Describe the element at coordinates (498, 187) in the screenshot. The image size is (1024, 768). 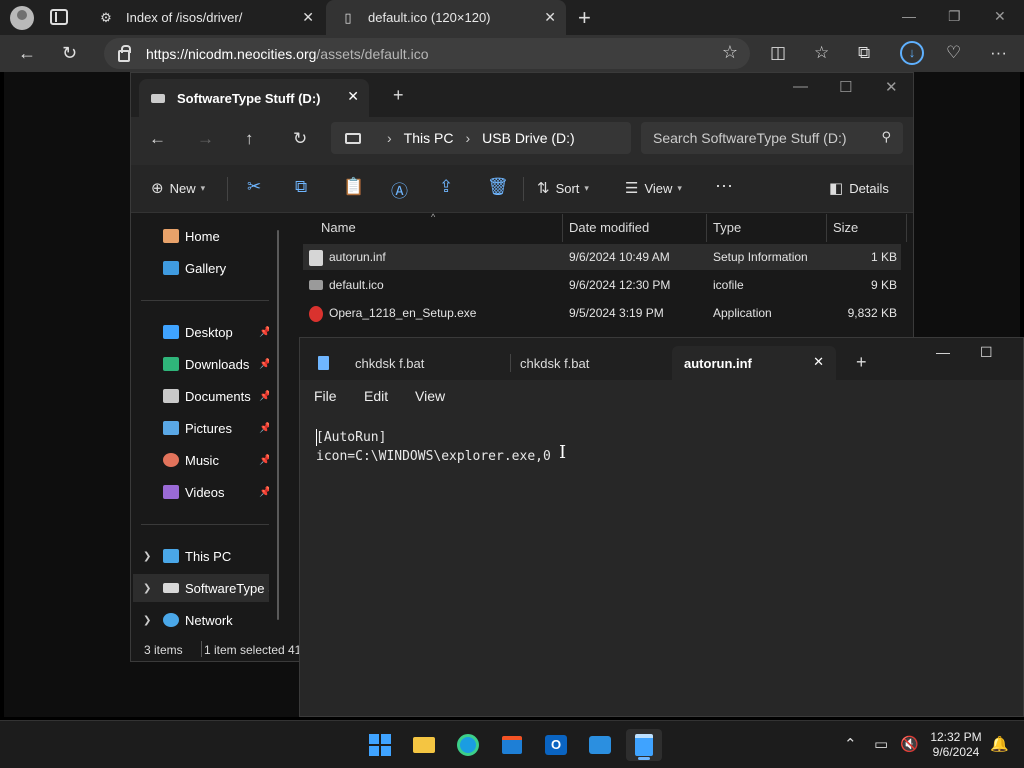
I see `delete-icon: 🗑` at that location.